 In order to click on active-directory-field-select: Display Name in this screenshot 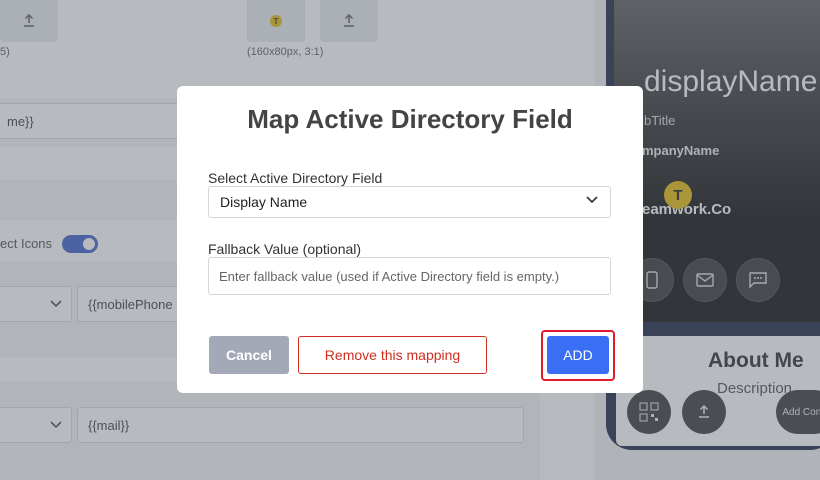, I will do `click(409, 202)`.